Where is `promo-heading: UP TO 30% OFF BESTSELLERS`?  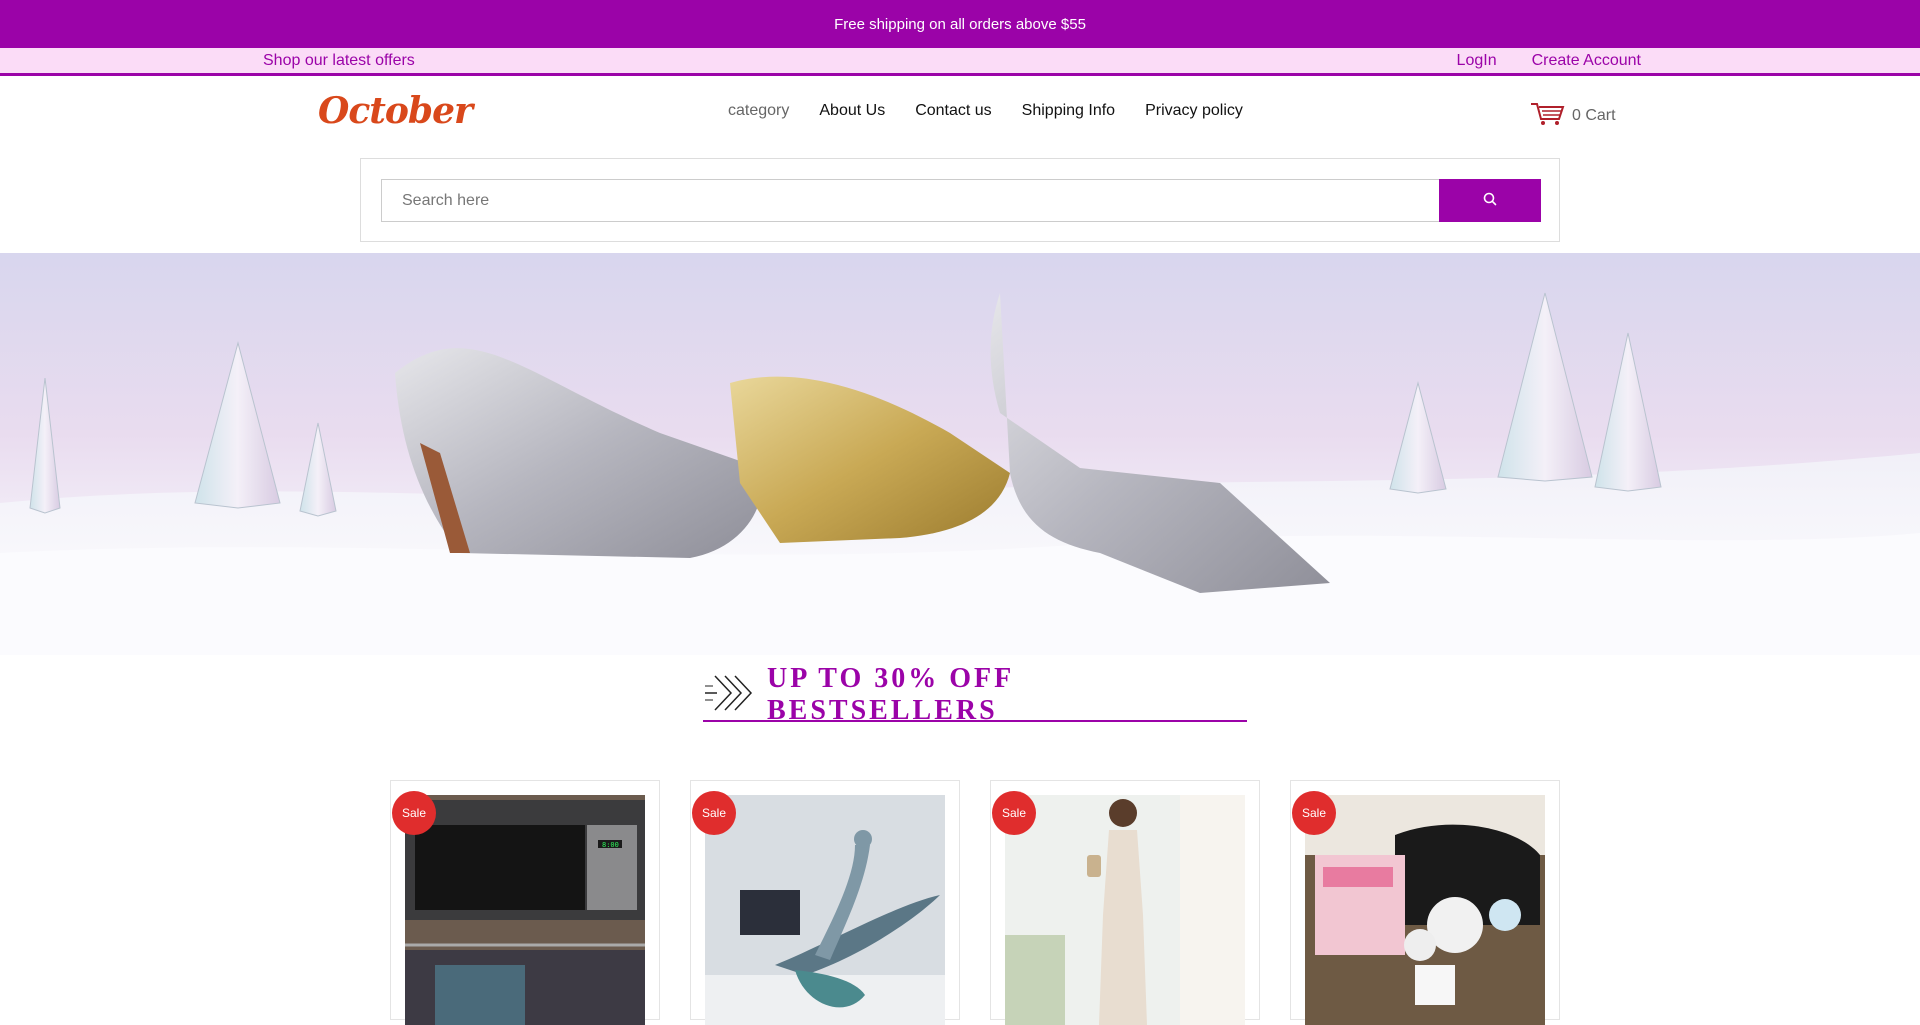
promo-heading: UP TO 30% OFF BESTSELLERS is located at coordinates (975, 694).